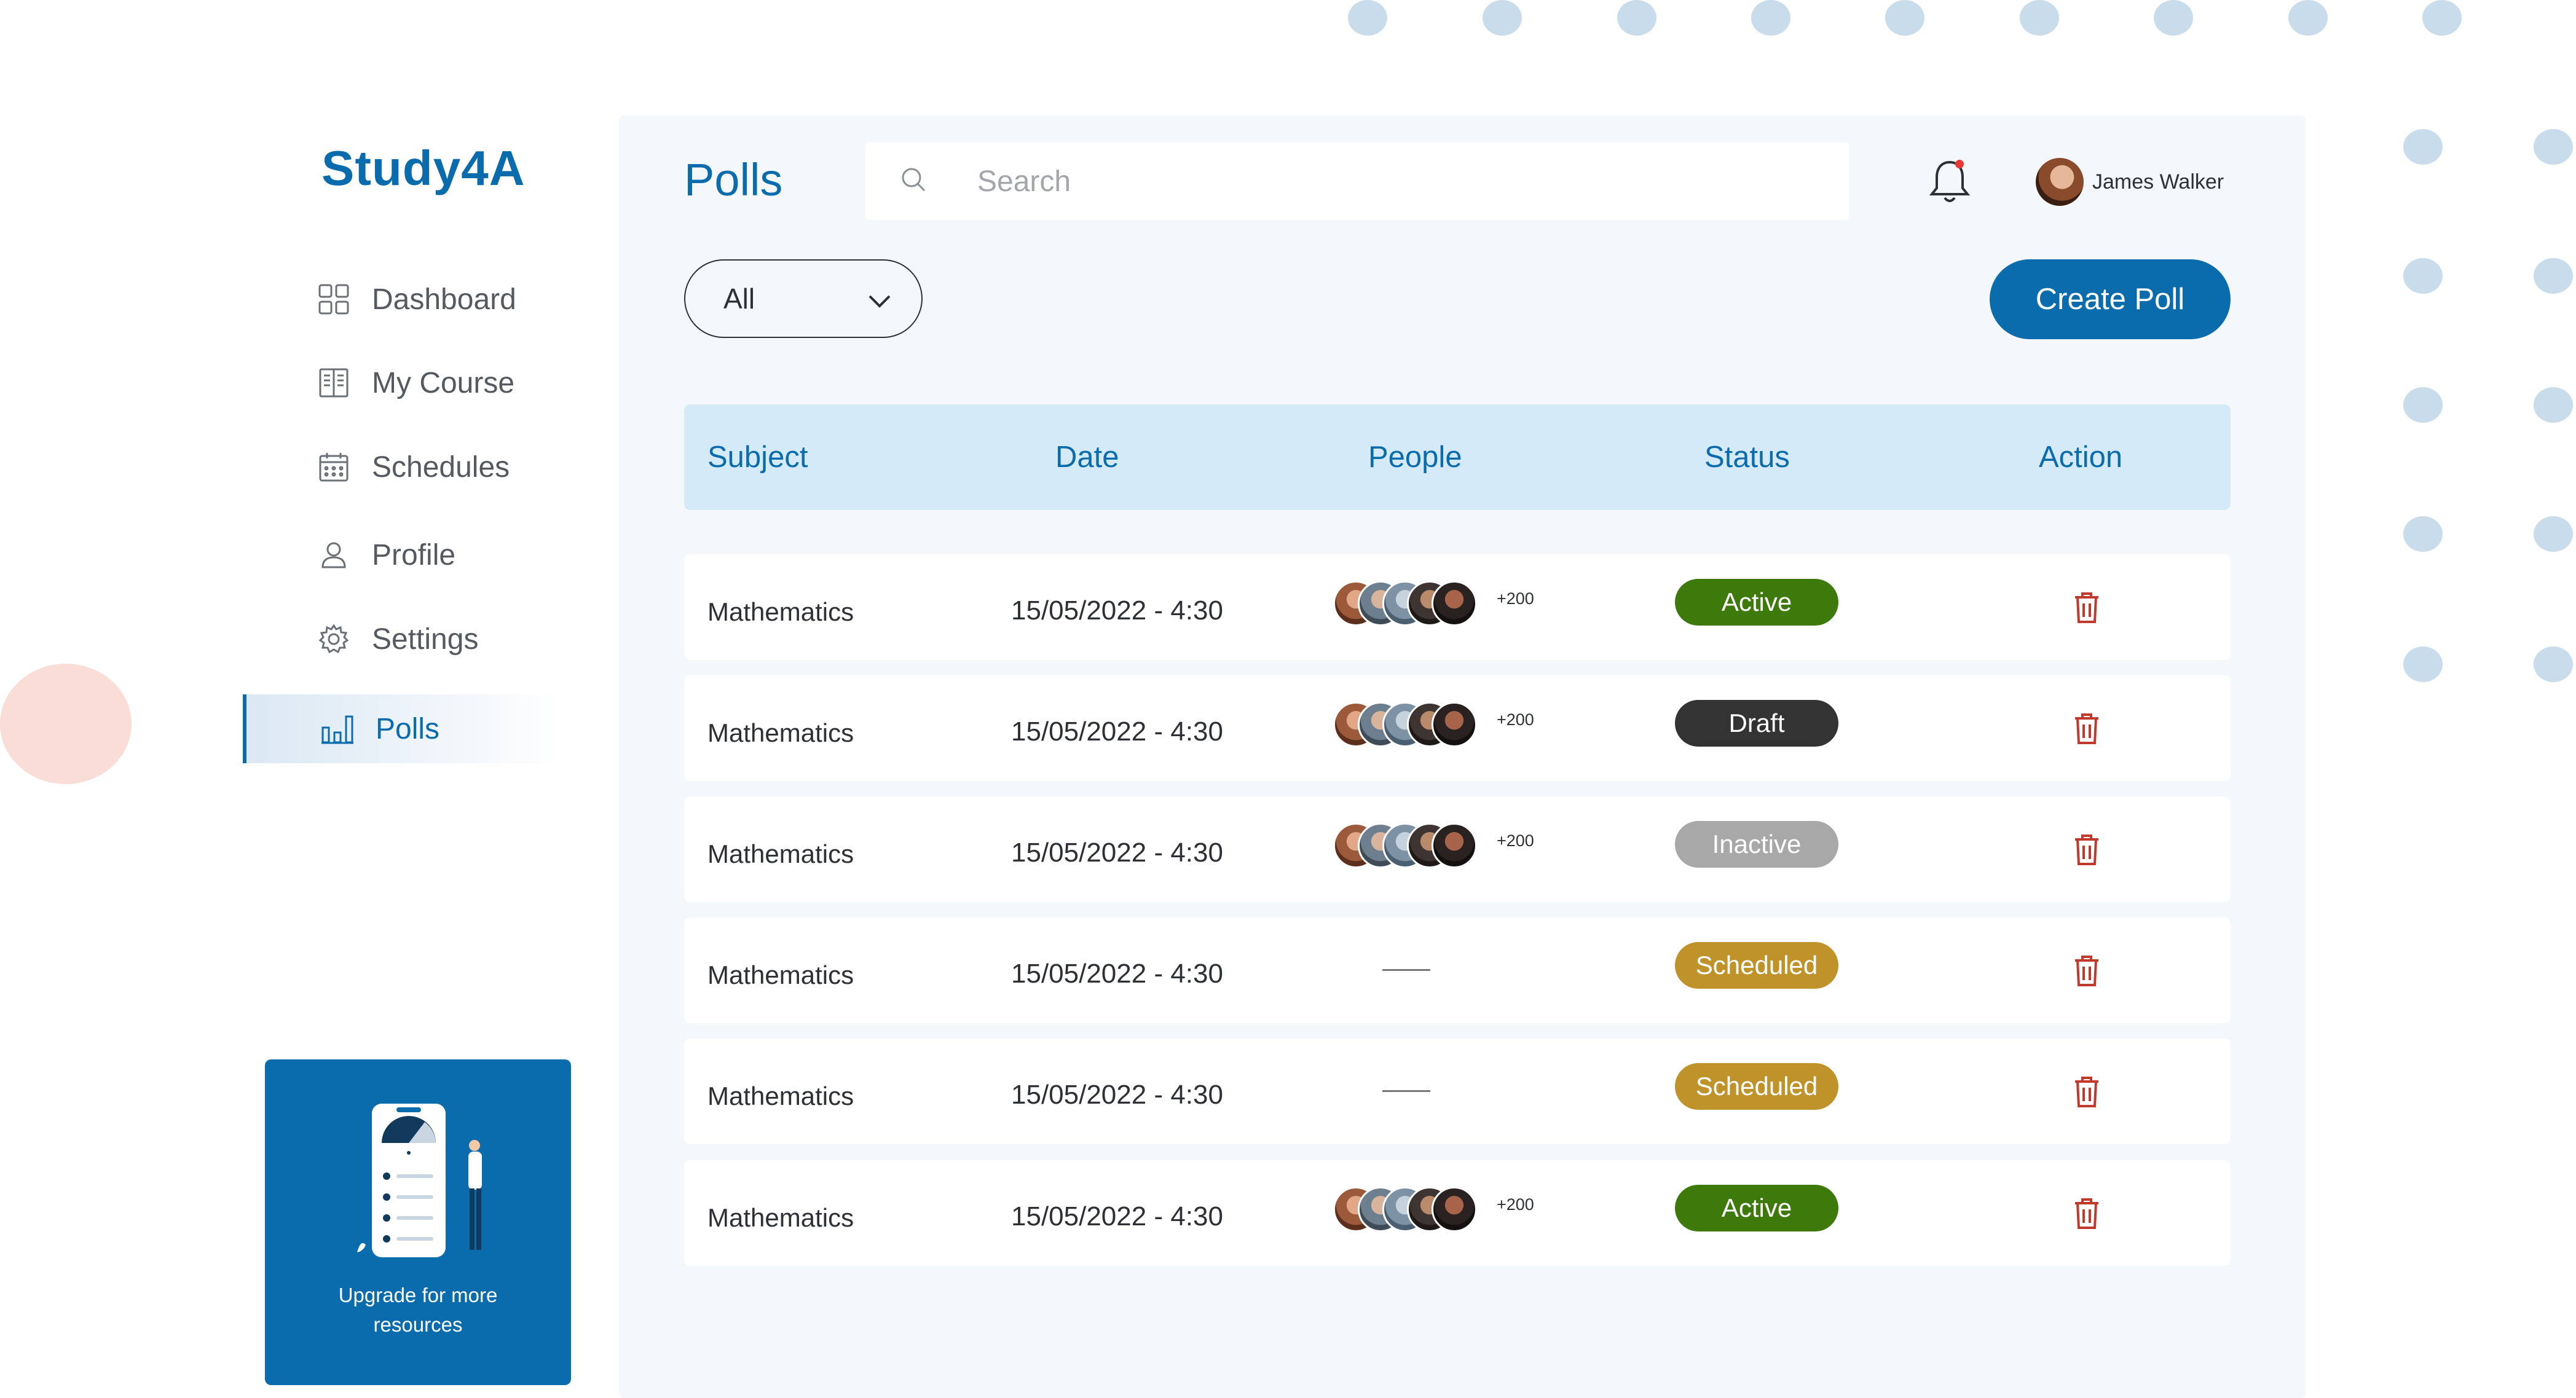  Describe the element at coordinates (758, 458) in the screenshot. I see `column-header-subject: Subject` at that location.